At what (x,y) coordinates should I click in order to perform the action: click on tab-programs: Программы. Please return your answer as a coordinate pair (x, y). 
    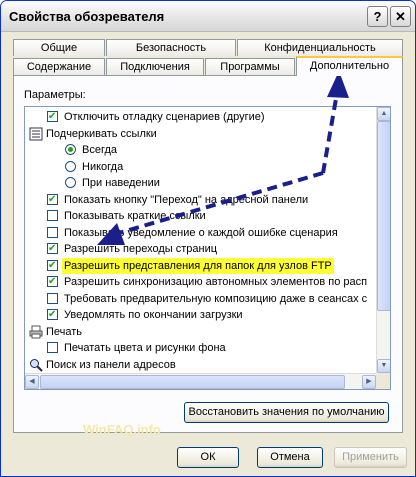
    Looking at the image, I should click on (250, 66).